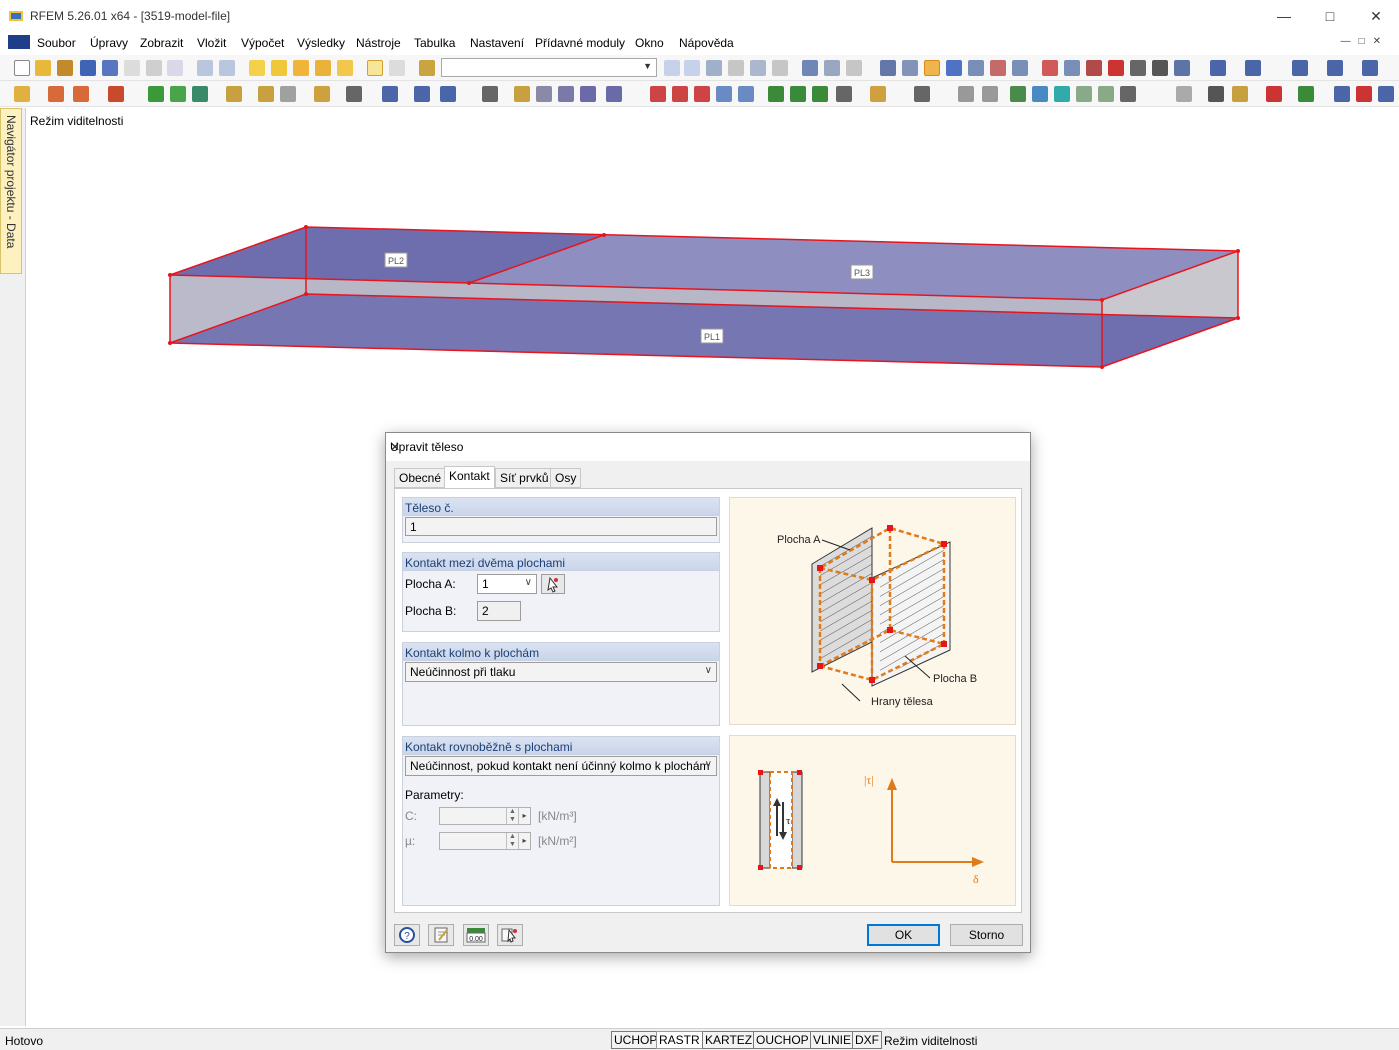 The image size is (1399, 1050). I want to click on divide-icon, so click(544, 94).